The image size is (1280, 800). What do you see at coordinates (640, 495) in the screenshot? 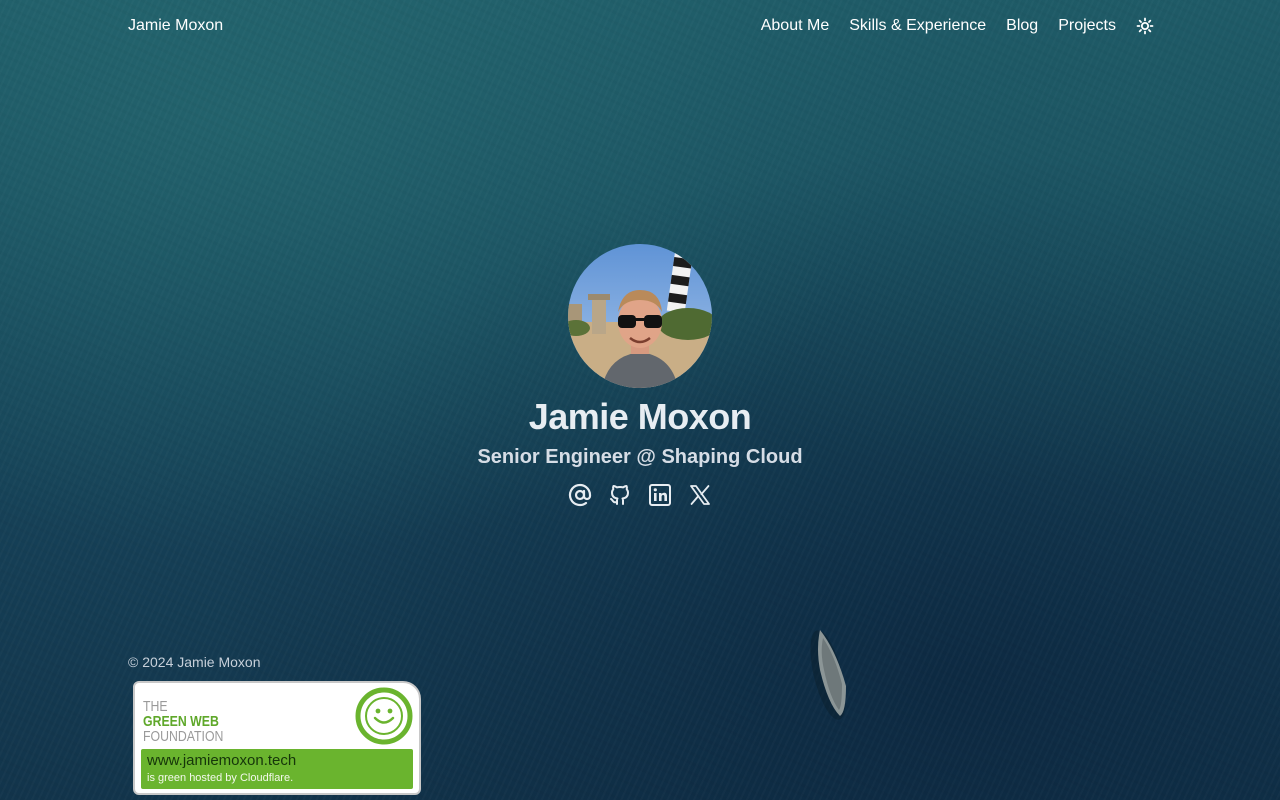
I see `social-links` at bounding box center [640, 495].